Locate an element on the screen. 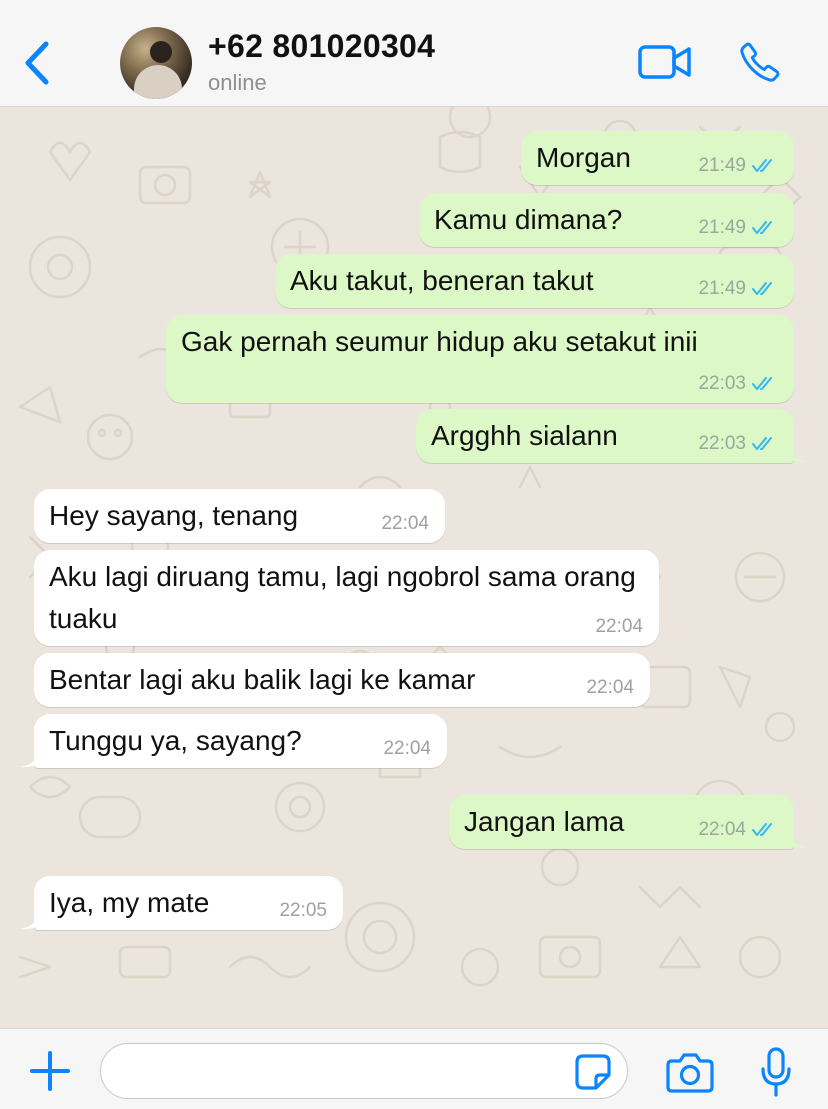  attach-button is located at coordinates (50, 1071).